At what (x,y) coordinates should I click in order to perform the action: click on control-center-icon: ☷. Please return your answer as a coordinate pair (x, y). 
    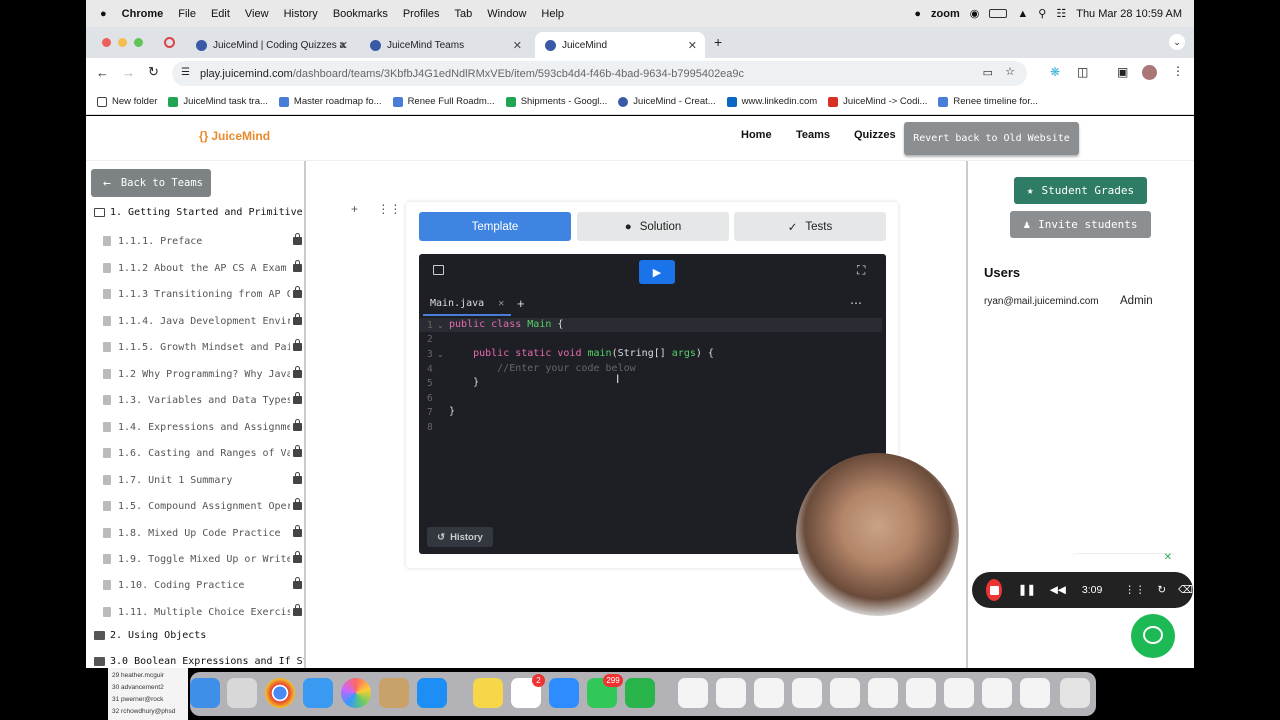
    Looking at the image, I should click on (1061, 13).